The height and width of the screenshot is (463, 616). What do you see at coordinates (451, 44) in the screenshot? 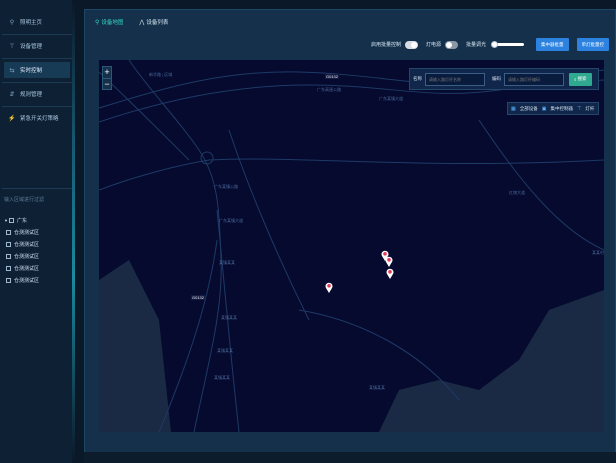
I see `power-toggle` at bounding box center [451, 44].